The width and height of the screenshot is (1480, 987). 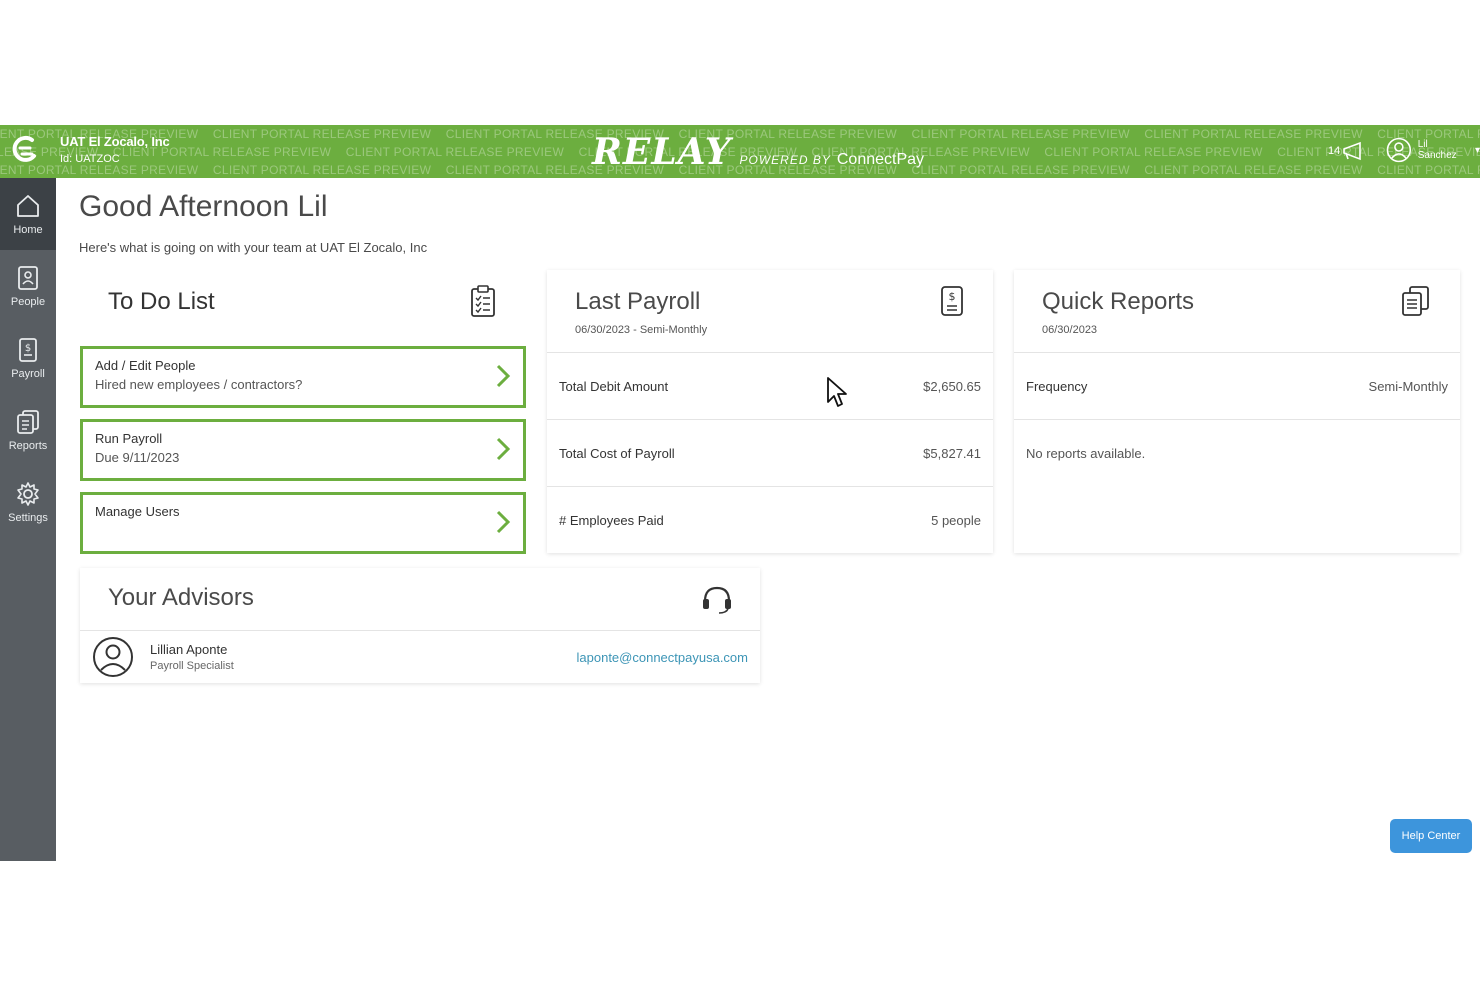 I want to click on help-center-button: Help Center, so click(x=1431, y=836).